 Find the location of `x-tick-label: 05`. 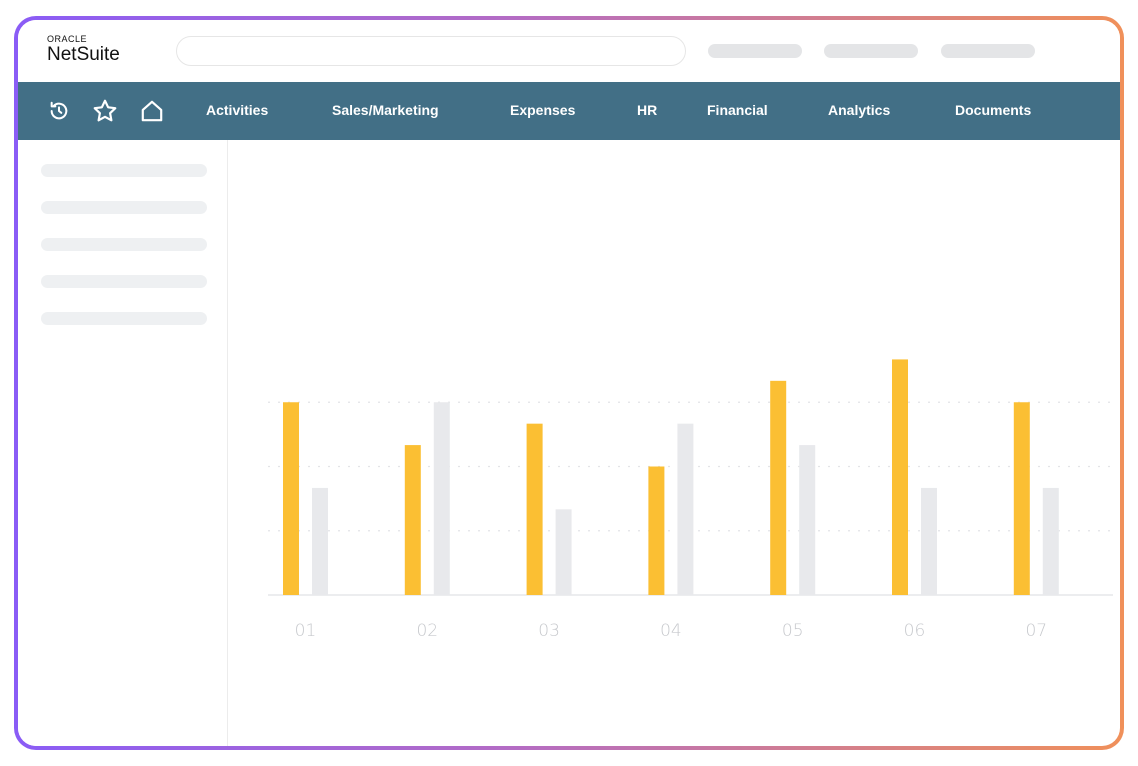

x-tick-label: 05 is located at coordinates (793, 631).